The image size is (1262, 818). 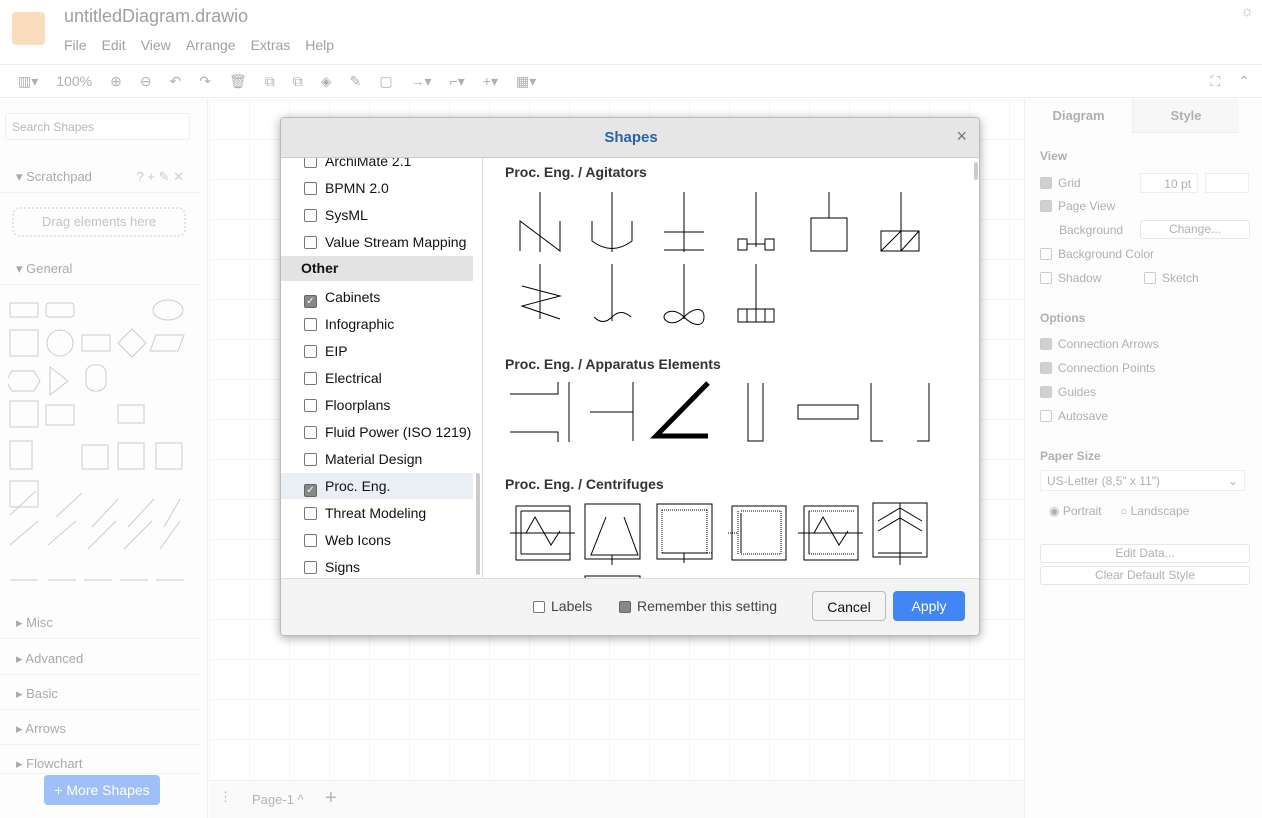 What do you see at coordinates (1154, 511) in the screenshot?
I see `landscape-radio: ○ Landscape` at bounding box center [1154, 511].